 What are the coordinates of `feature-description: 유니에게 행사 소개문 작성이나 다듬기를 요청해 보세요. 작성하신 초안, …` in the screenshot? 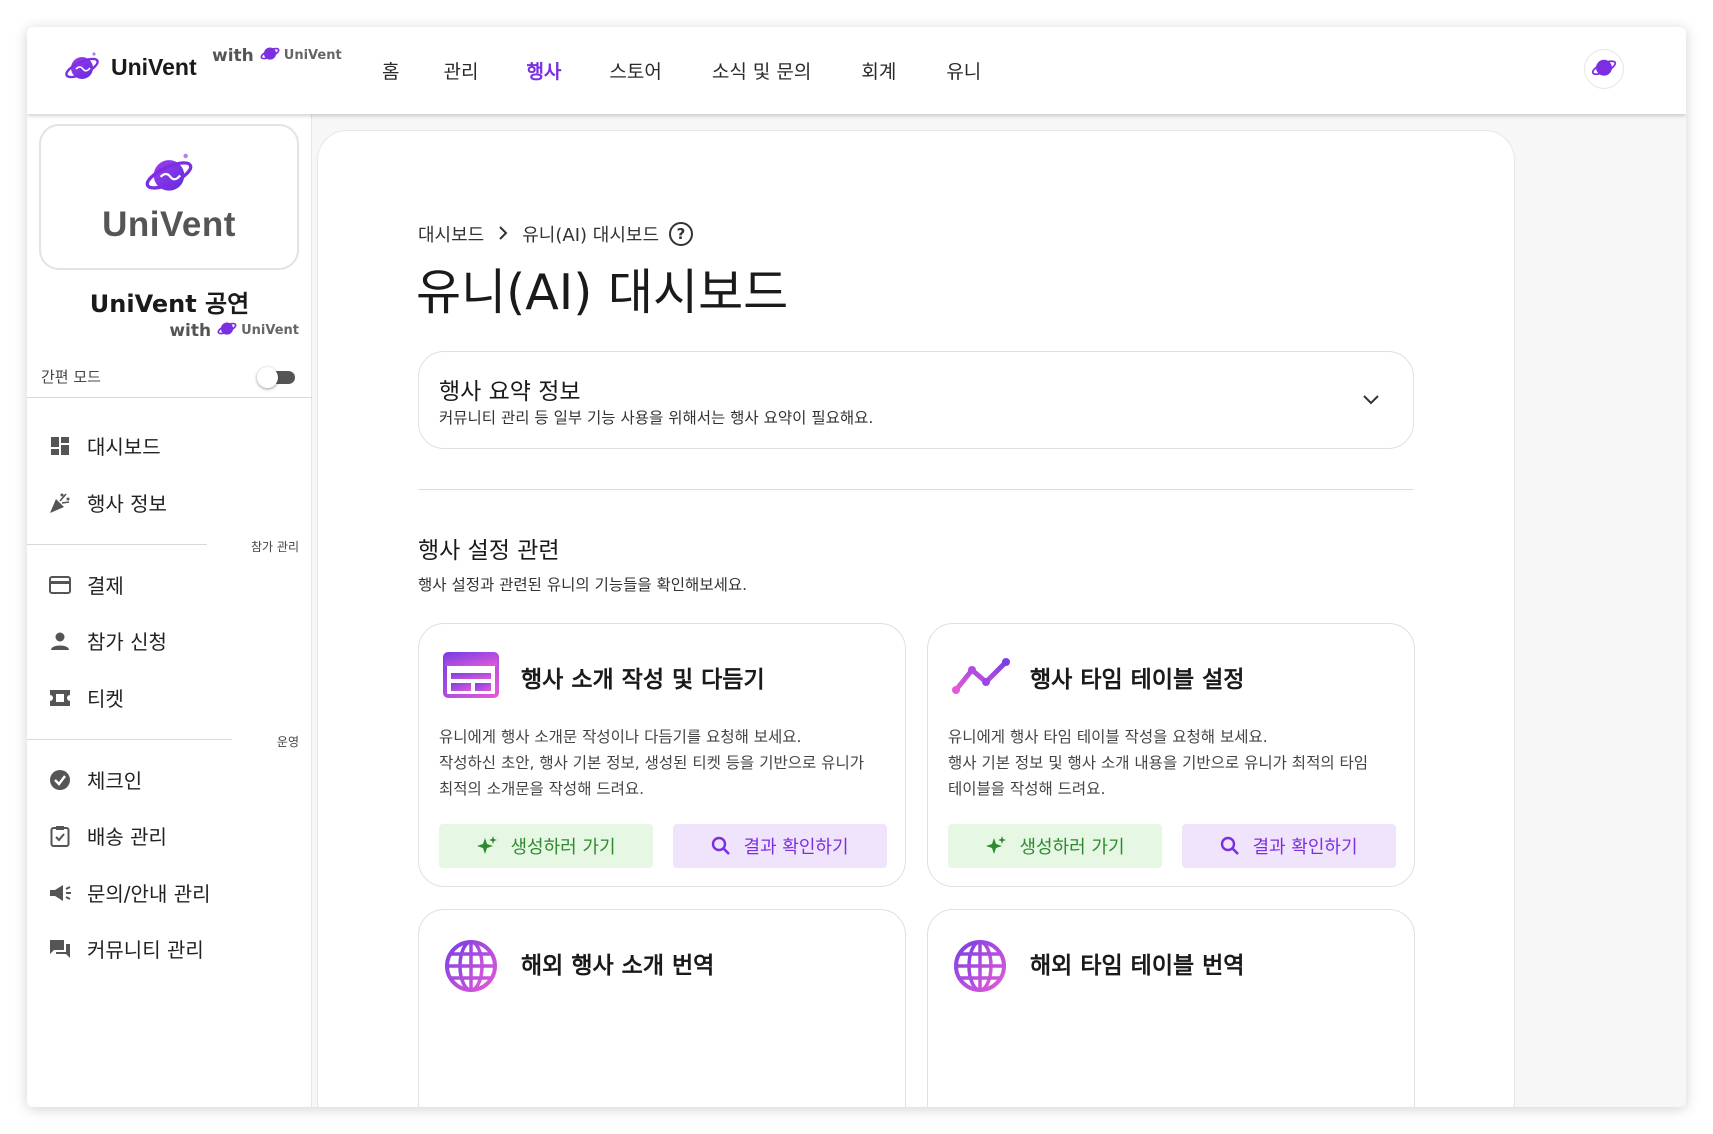 It's located at (651, 763).